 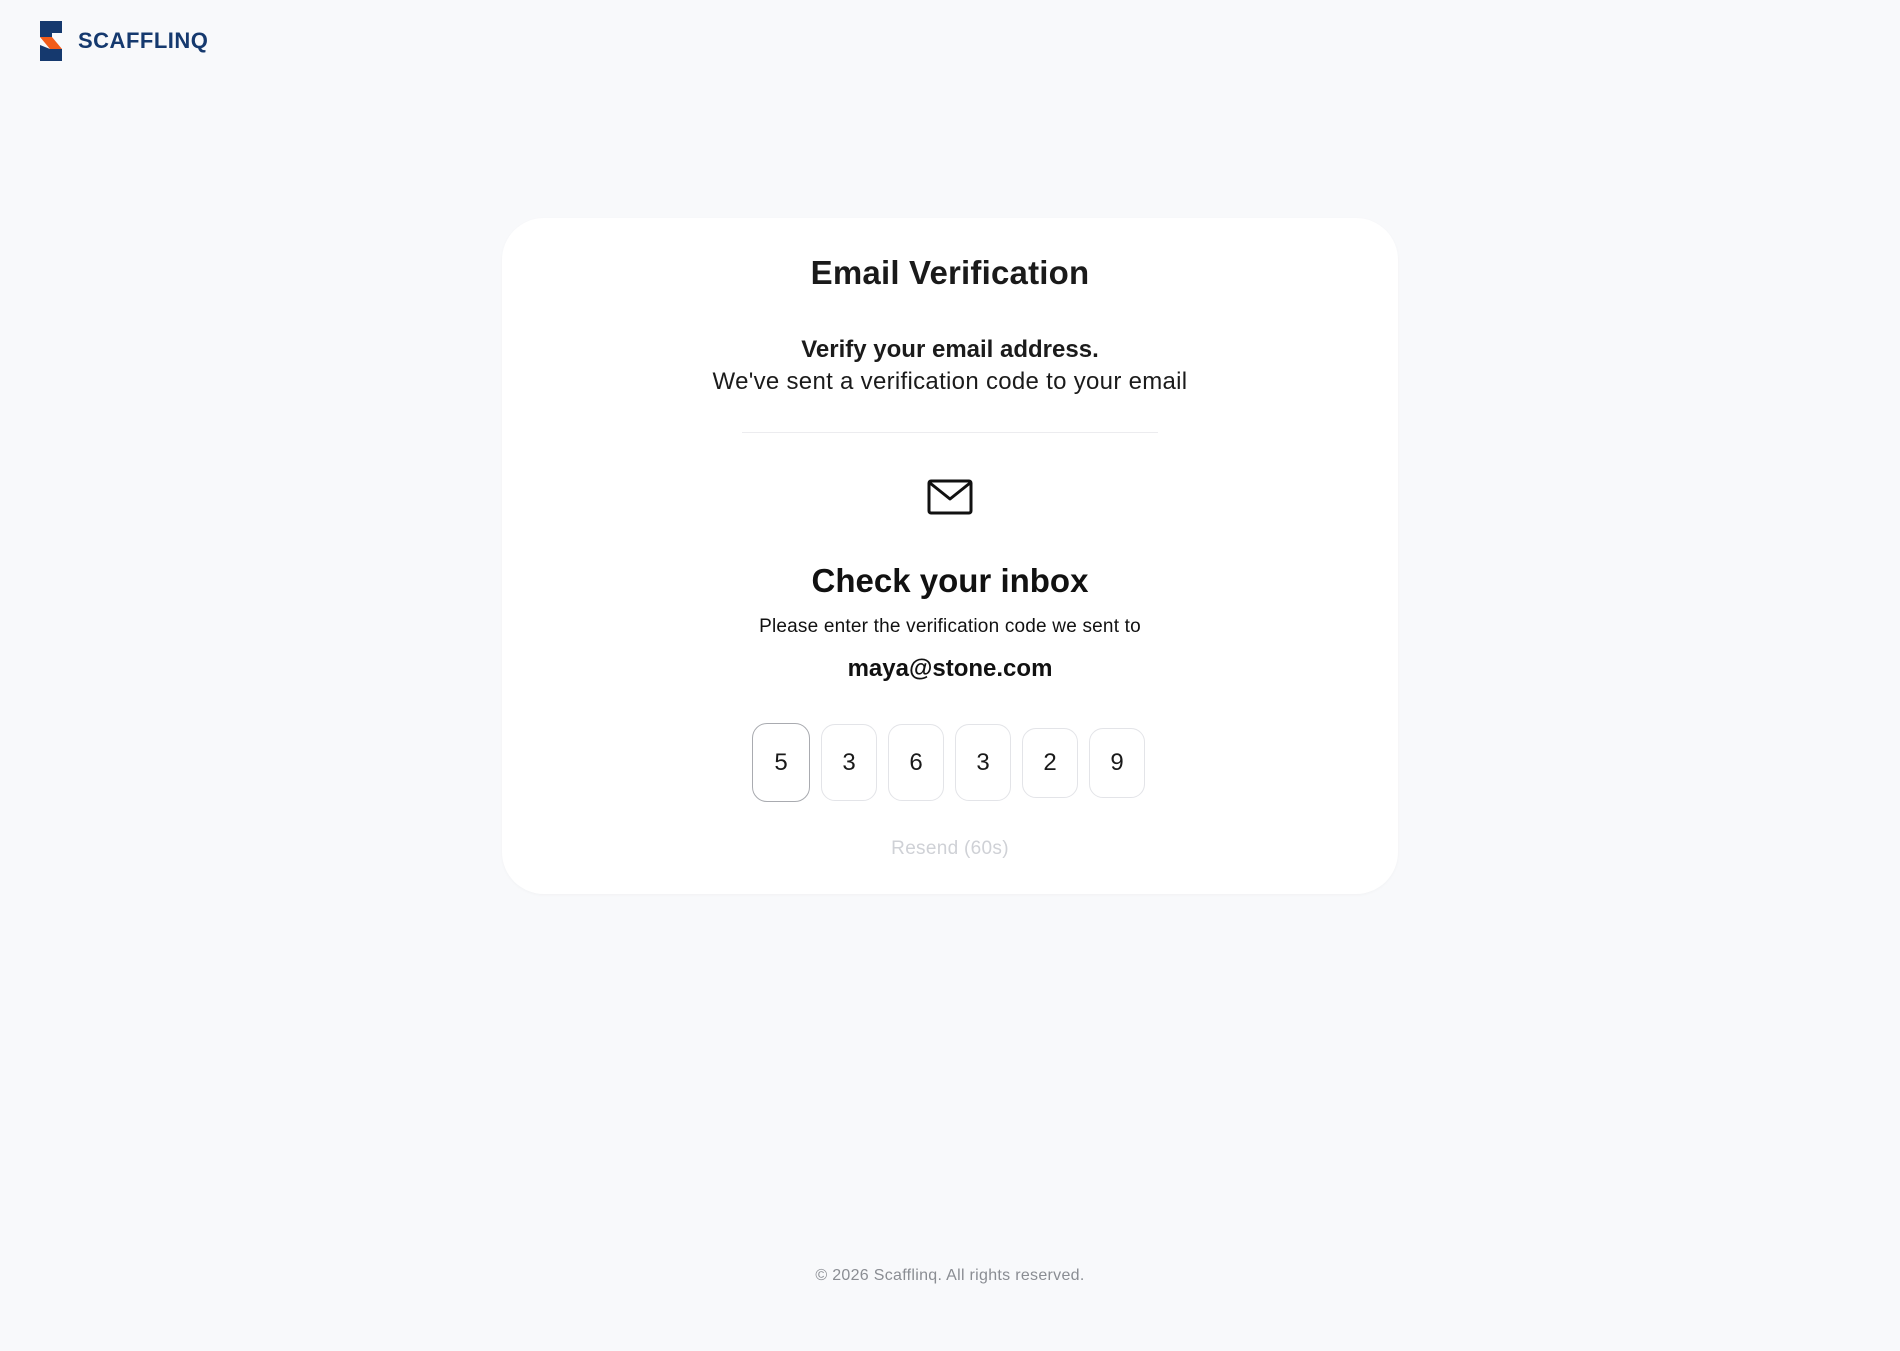 I want to click on otp-digit-3: 6, so click(x=916, y=762).